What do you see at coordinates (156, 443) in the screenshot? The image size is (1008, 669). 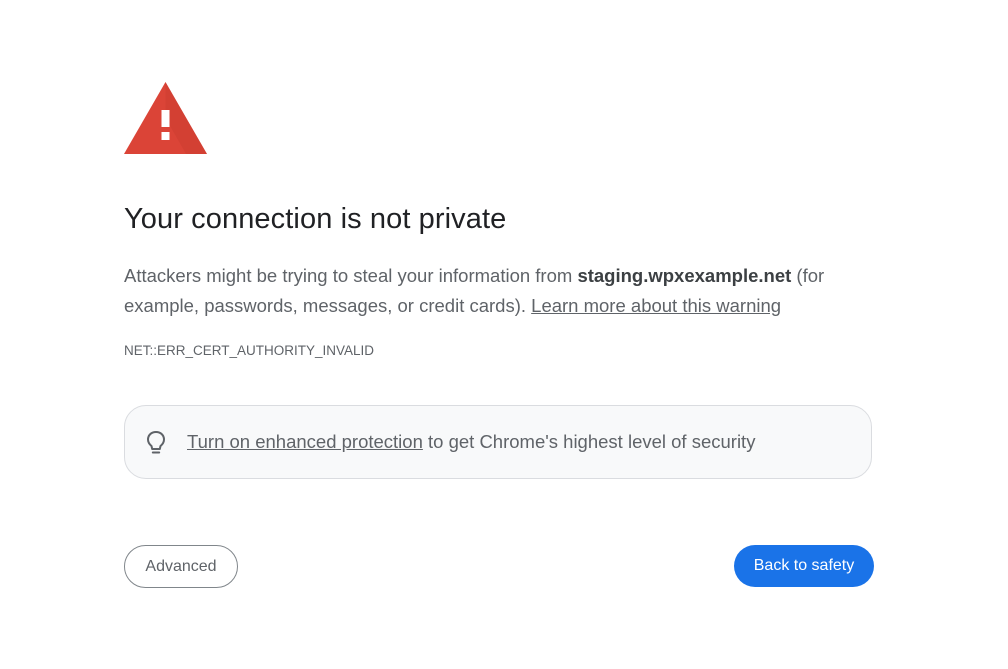 I see `lightbulb-icon` at bounding box center [156, 443].